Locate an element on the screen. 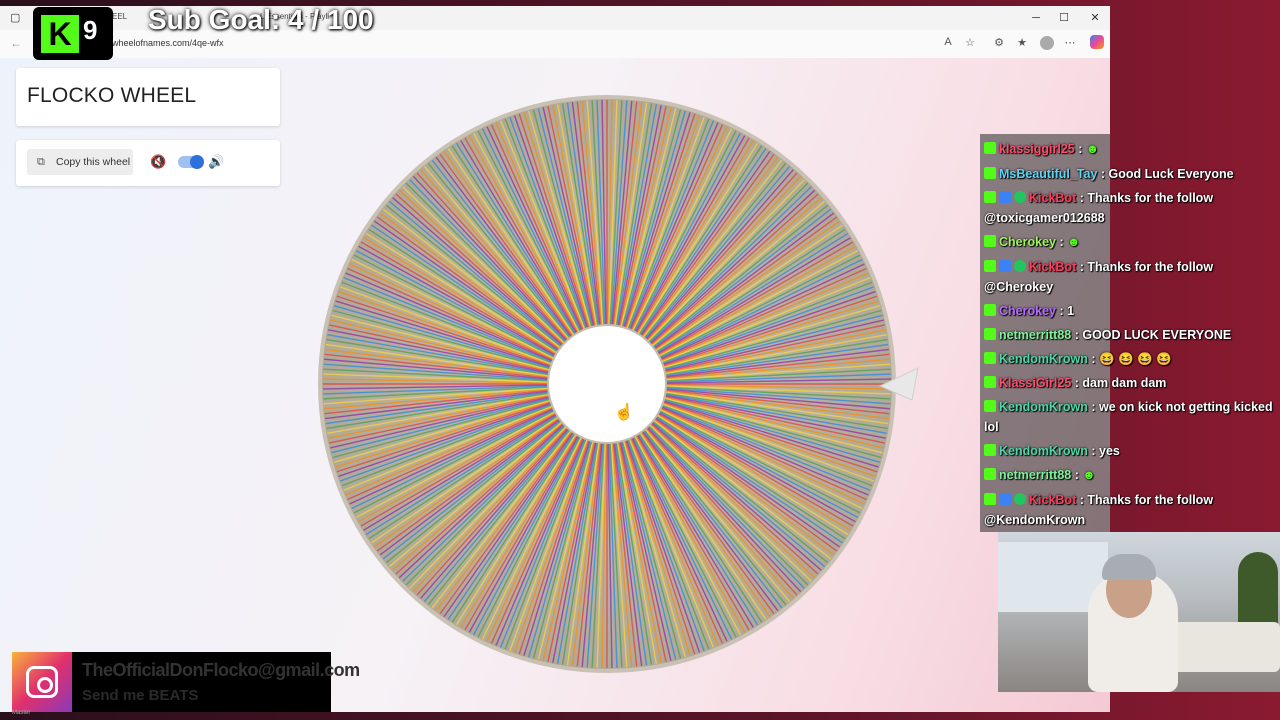  copy-wheel-button: ⧉ Copy this wheel is located at coordinates (80, 162).